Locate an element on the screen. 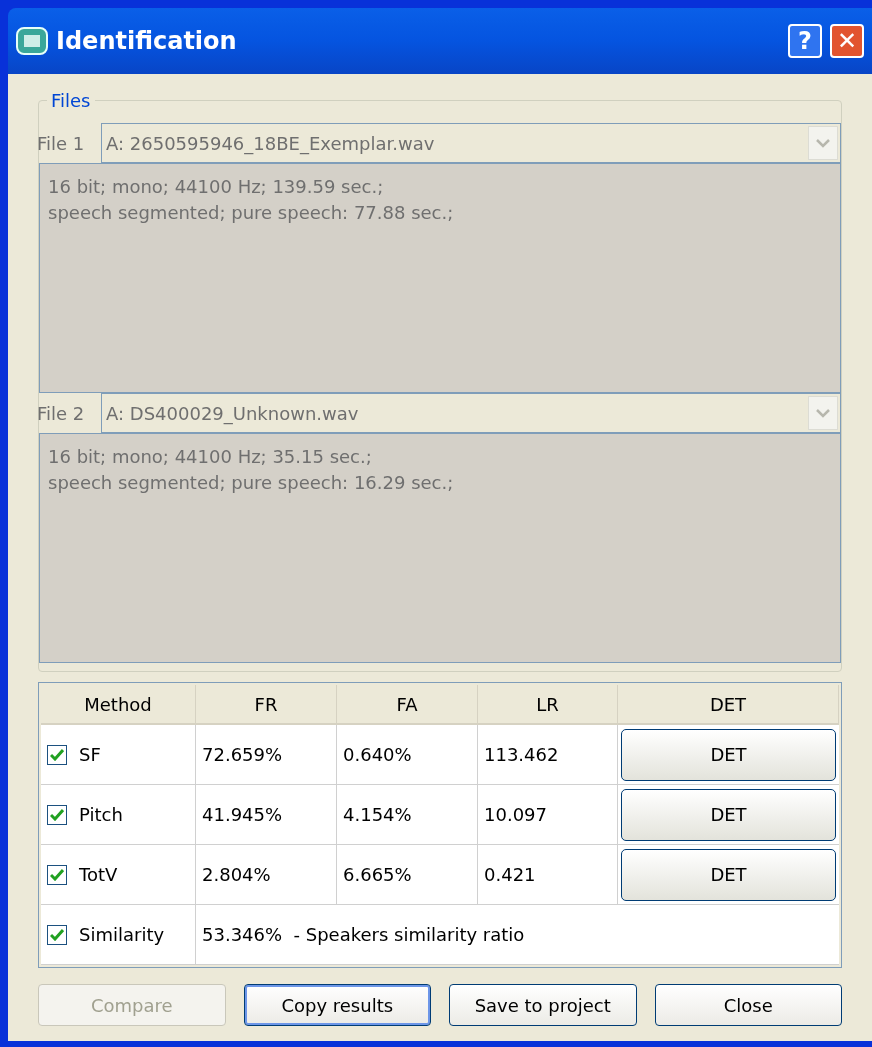  table-cell: 10.097 is located at coordinates (548, 814).